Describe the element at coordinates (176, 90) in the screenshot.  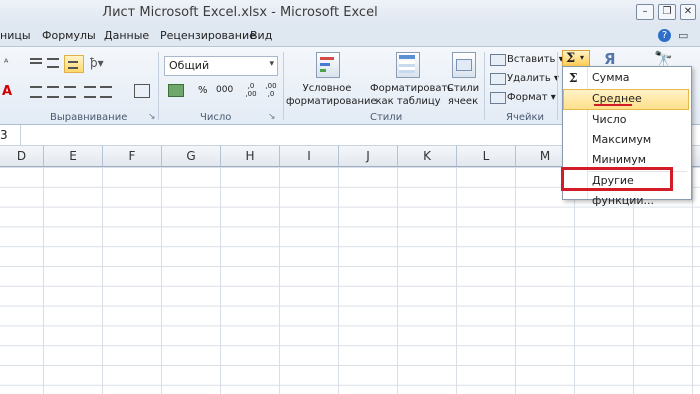
I see `currency-format-icon` at that location.